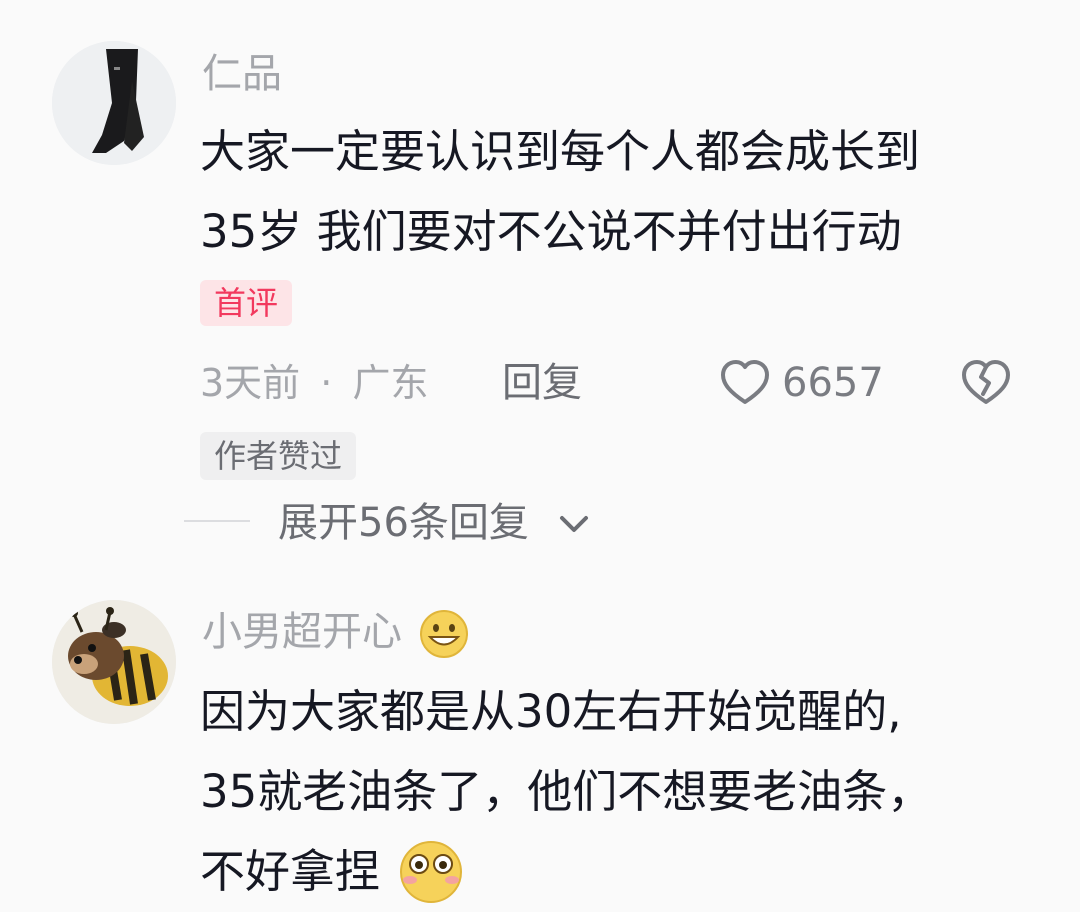  What do you see at coordinates (278, 456) in the screenshot?
I see `author-liked-badge: 作者赞过` at bounding box center [278, 456].